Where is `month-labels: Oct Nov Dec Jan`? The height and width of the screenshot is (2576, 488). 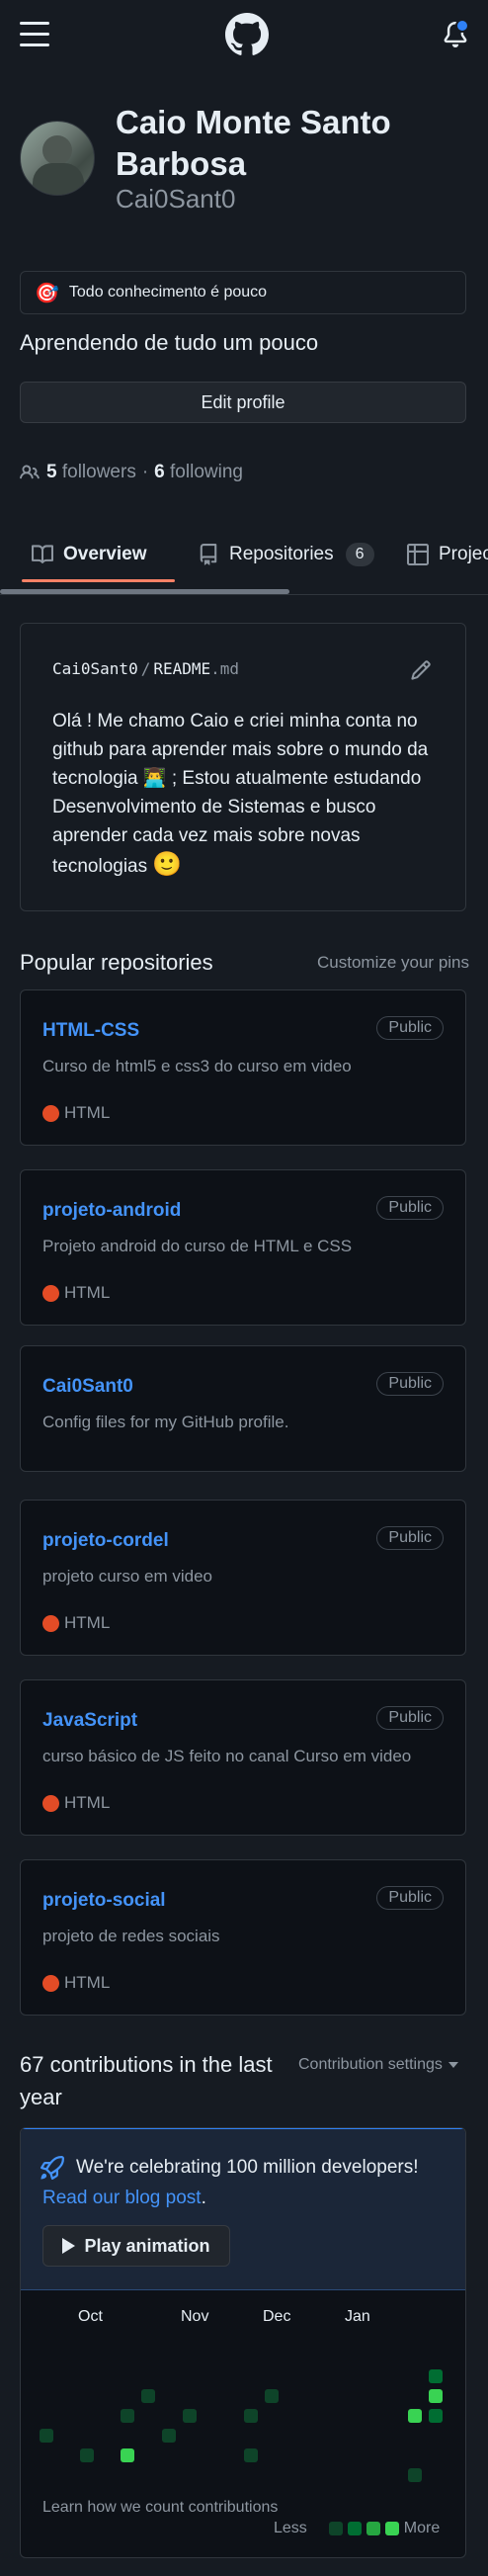 month-labels: Oct Nov Dec Jan is located at coordinates (243, 2319).